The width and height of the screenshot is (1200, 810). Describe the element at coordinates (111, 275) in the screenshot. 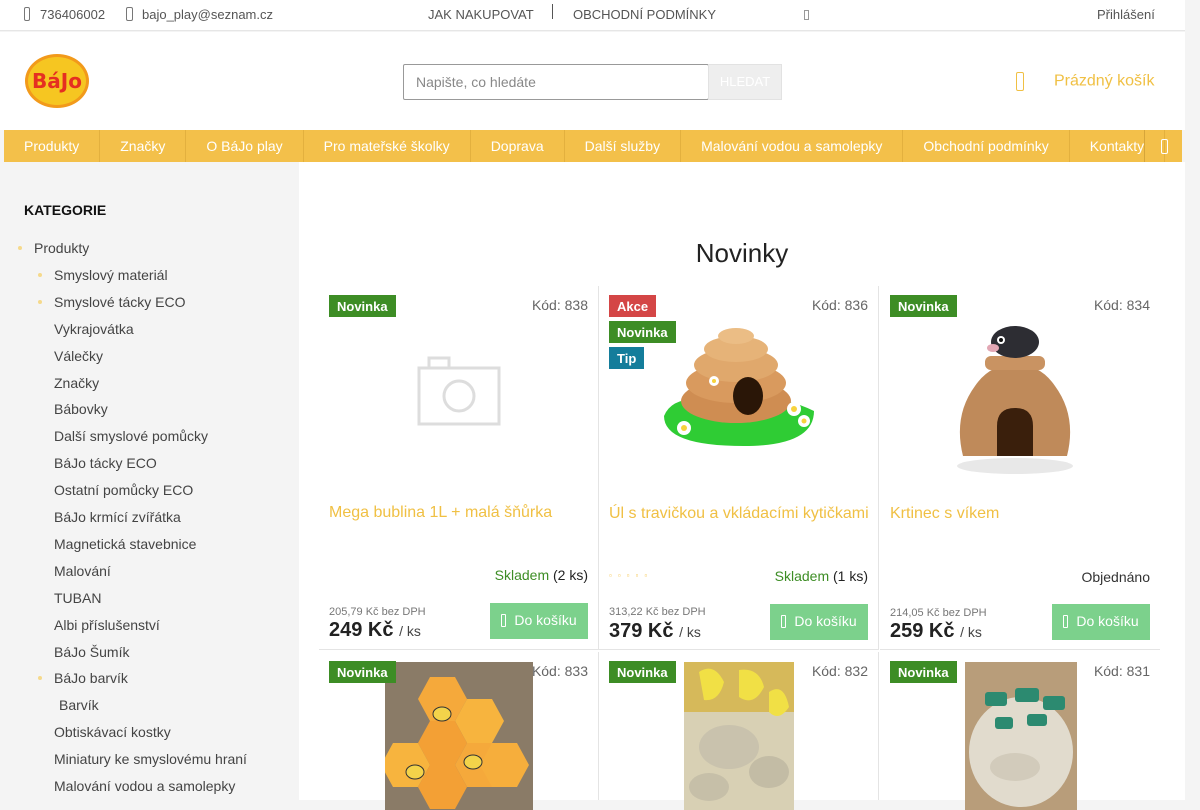

I see `sidebar-category-link: Smyslový materiál` at that location.